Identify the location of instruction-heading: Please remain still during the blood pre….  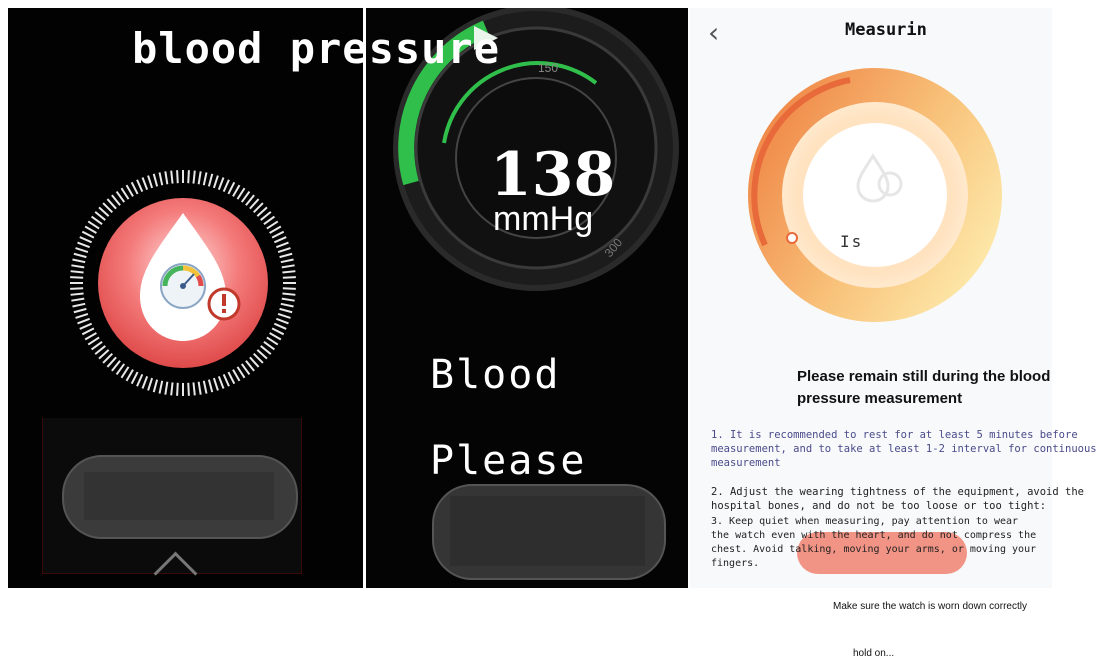
(924, 387).